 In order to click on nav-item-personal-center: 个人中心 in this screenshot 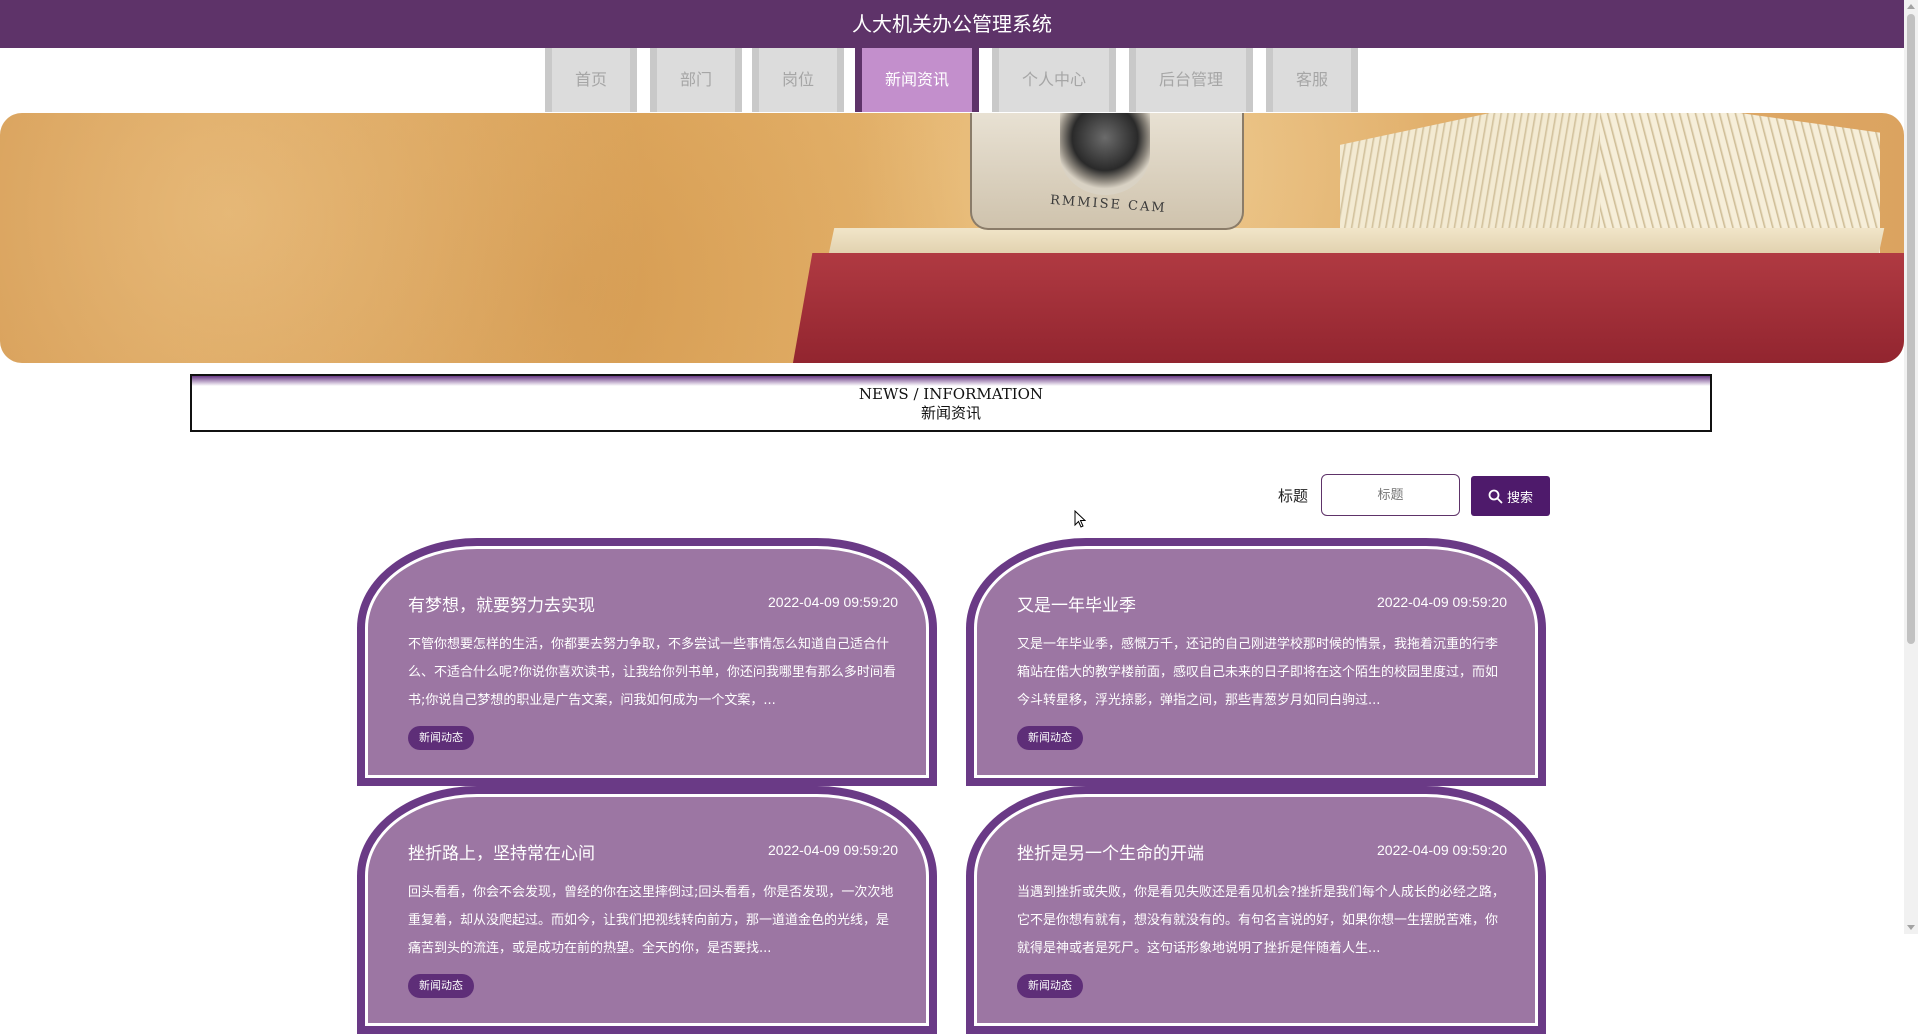, I will do `click(1054, 80)`.